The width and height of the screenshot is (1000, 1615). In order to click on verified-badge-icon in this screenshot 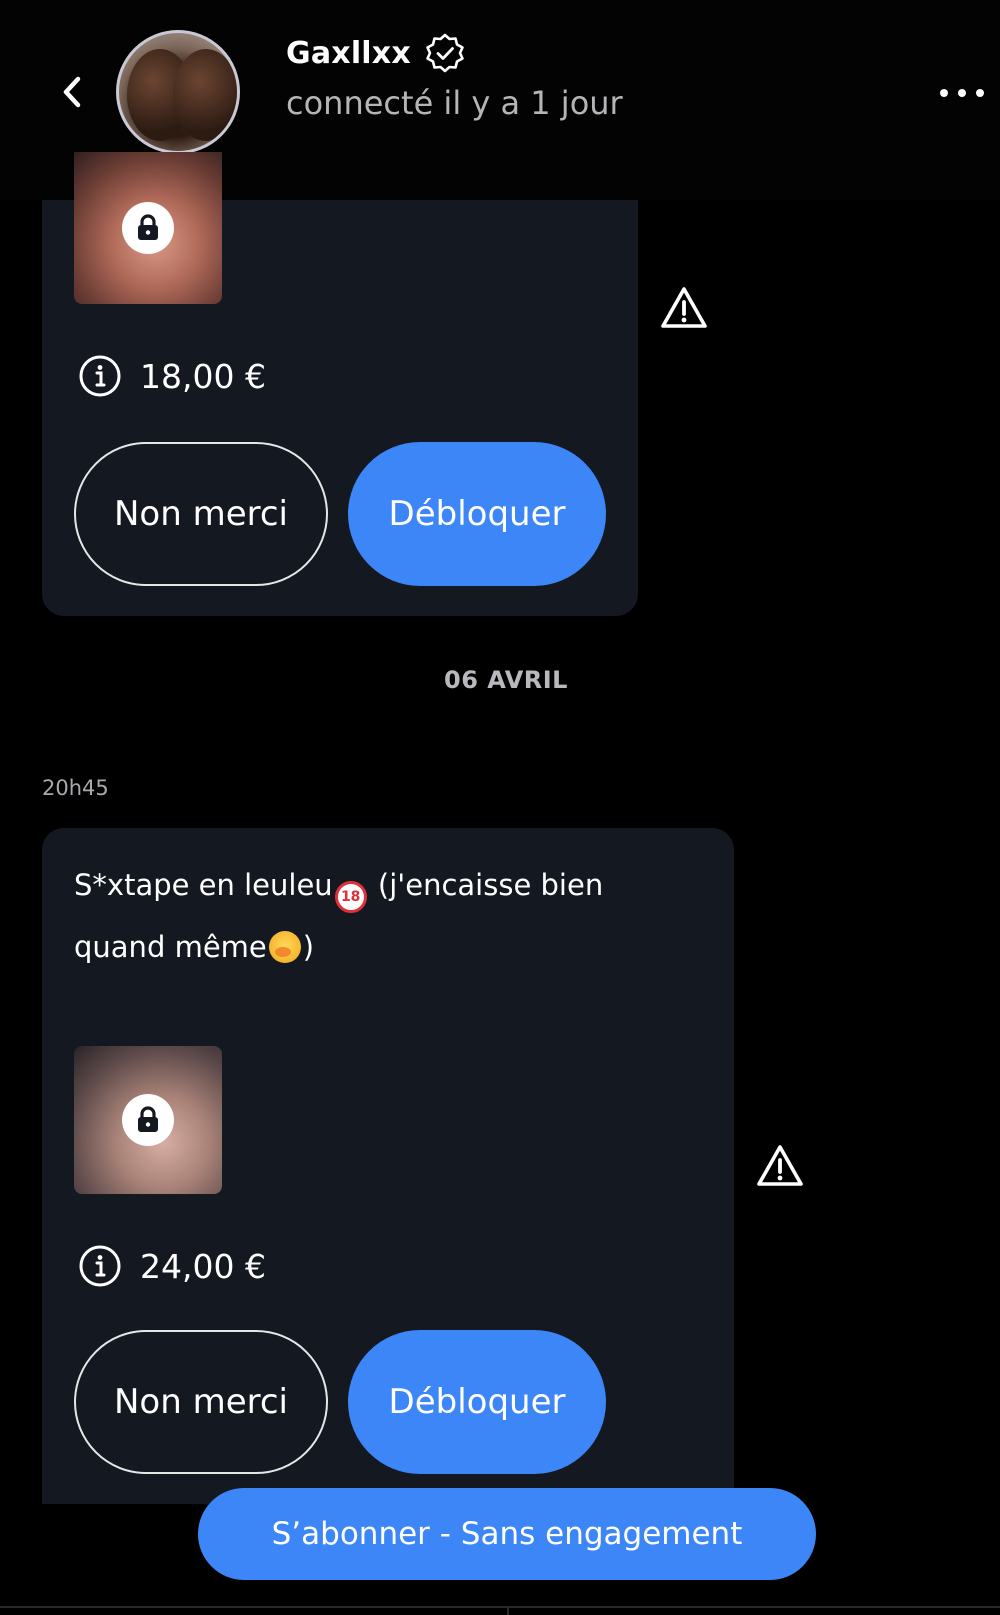, I will do `click(445, 53)`.